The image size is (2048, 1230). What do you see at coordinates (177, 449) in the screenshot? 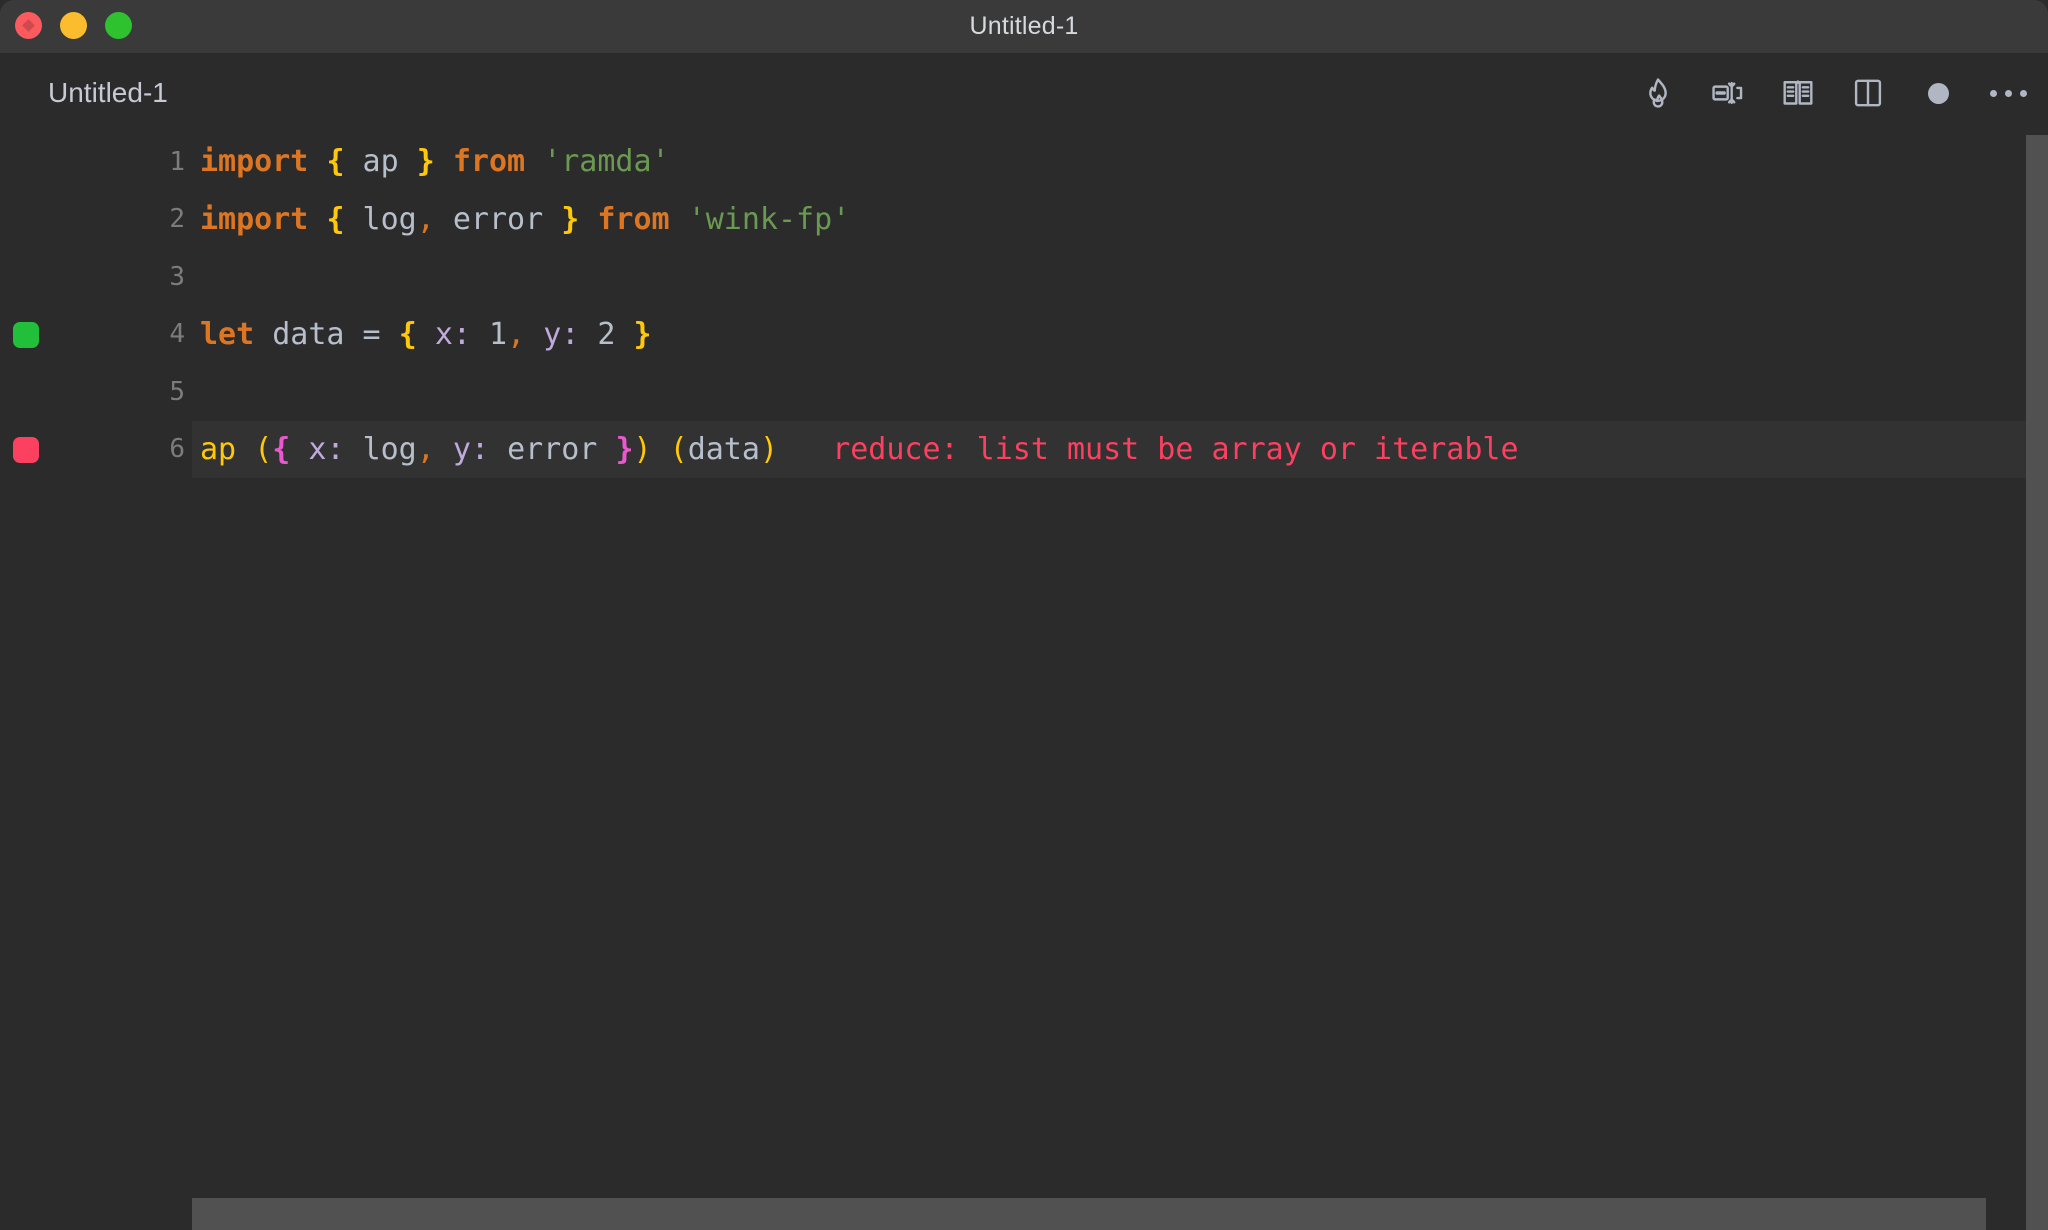
I see `line-number: 6` at bounding box center [177, 449].